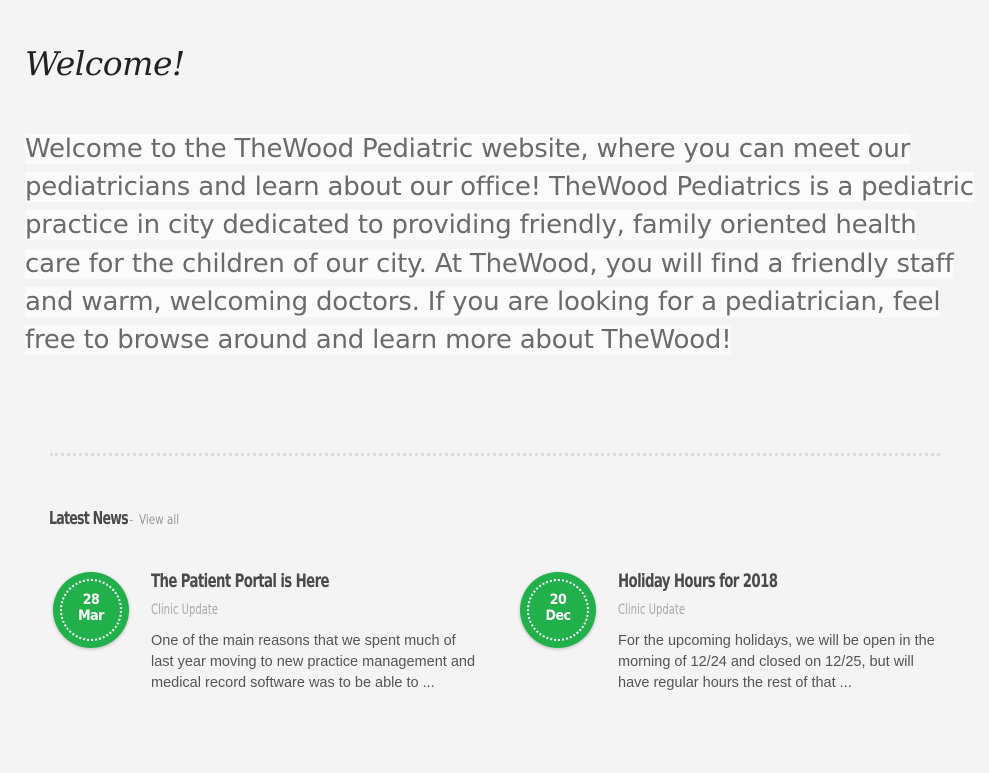  Describe the element at coordinates (558, 616) in the screenshot. I see `date-month: Dec` at that location.